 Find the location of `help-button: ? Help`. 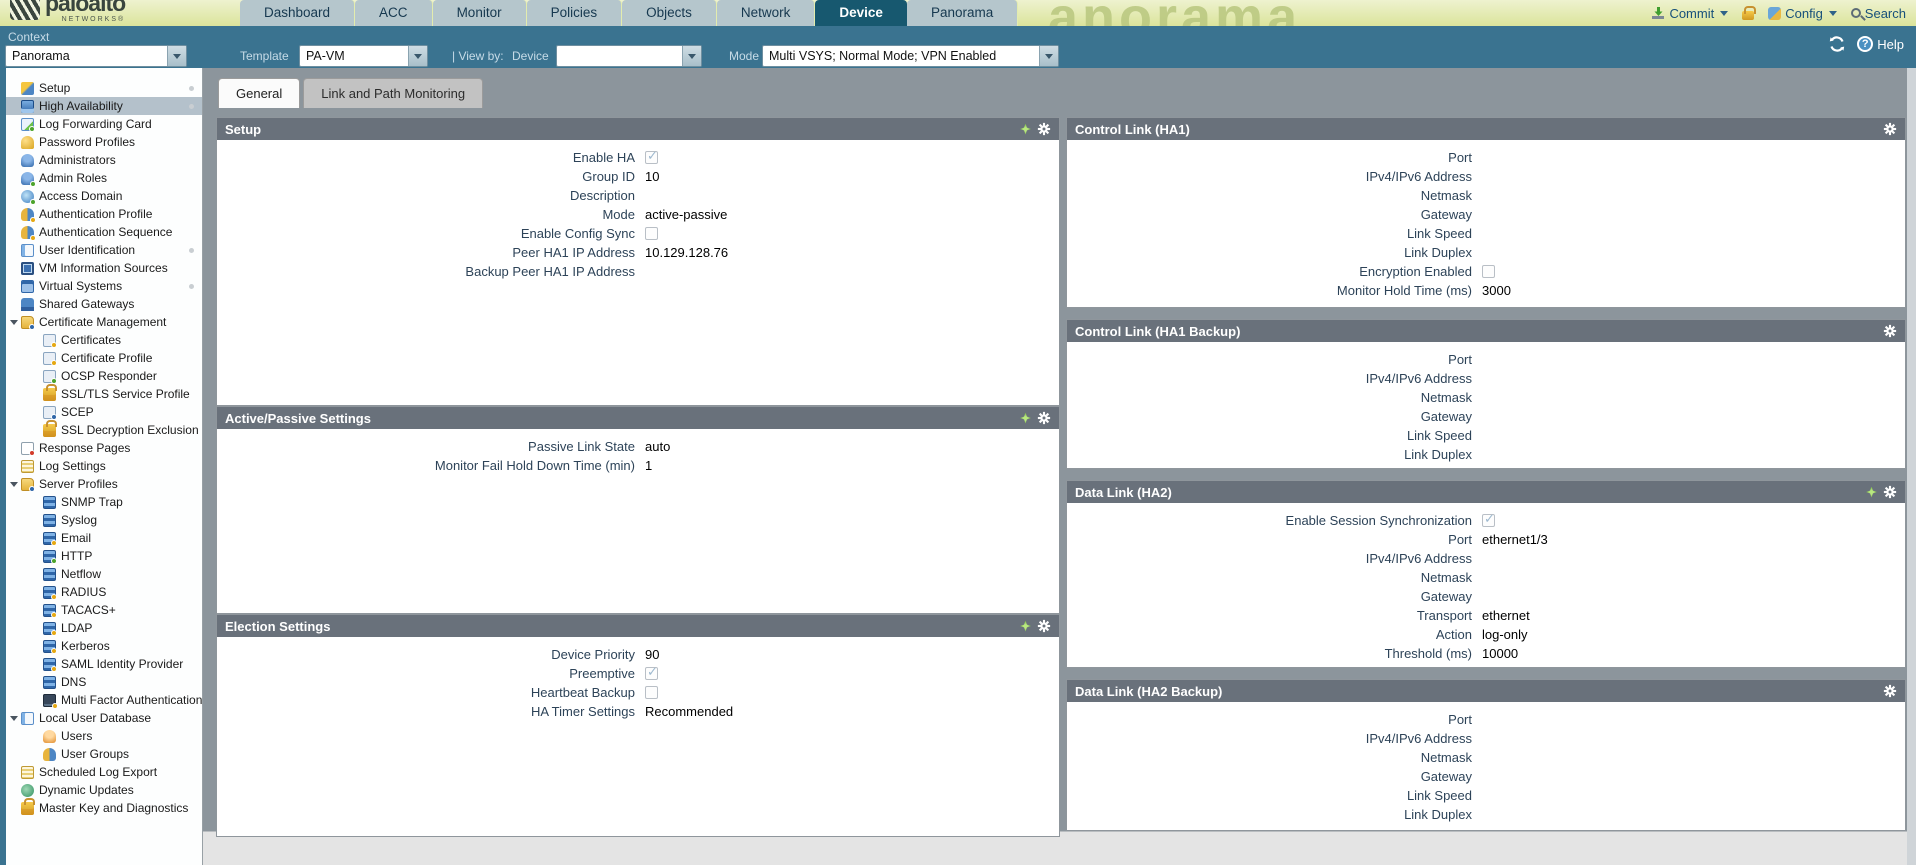

help-button: ? Help is located at coordinates (1880, 44).